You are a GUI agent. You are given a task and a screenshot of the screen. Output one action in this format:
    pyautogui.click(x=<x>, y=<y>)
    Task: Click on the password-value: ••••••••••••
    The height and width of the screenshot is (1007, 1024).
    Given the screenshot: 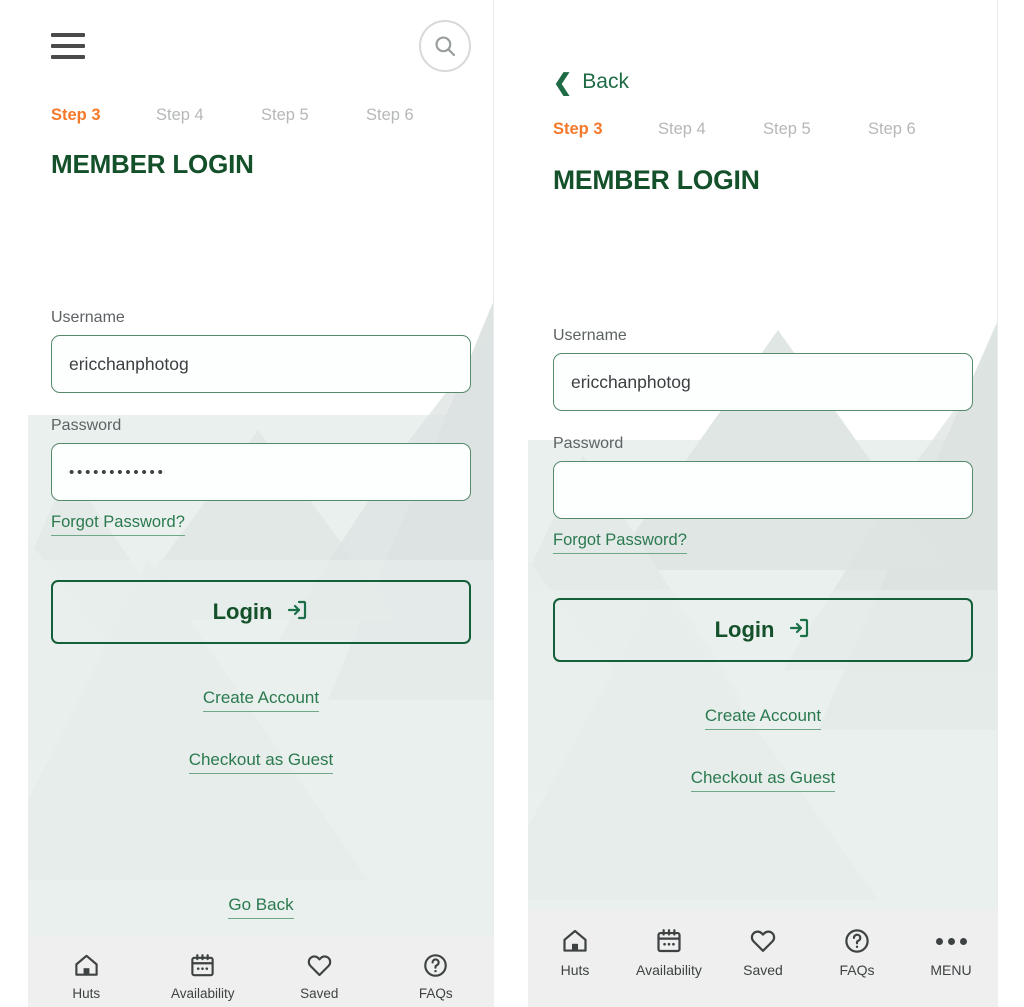 What is the action you would take?
    pyautogui.click(x=117, y=472)
    